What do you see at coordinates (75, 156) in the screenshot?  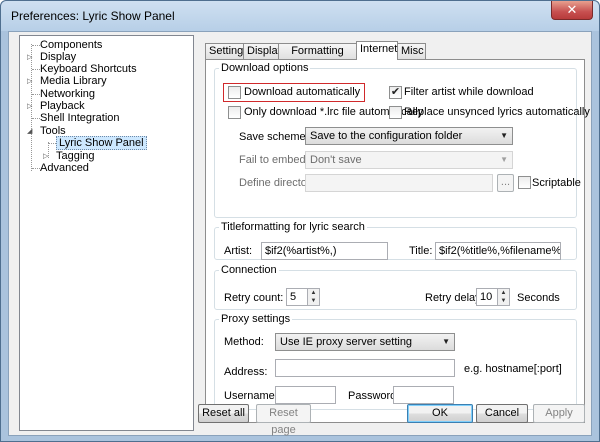 I see `tree-item-label: Tagging` at bounding box center [75, 156].